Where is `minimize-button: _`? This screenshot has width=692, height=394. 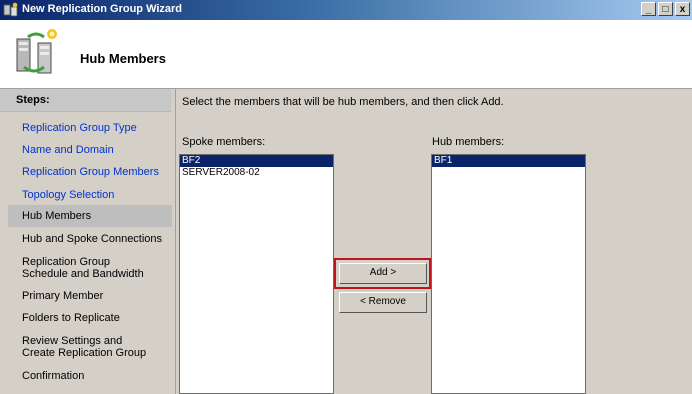 minimize-button: _ is located at coordinates (648, 9).